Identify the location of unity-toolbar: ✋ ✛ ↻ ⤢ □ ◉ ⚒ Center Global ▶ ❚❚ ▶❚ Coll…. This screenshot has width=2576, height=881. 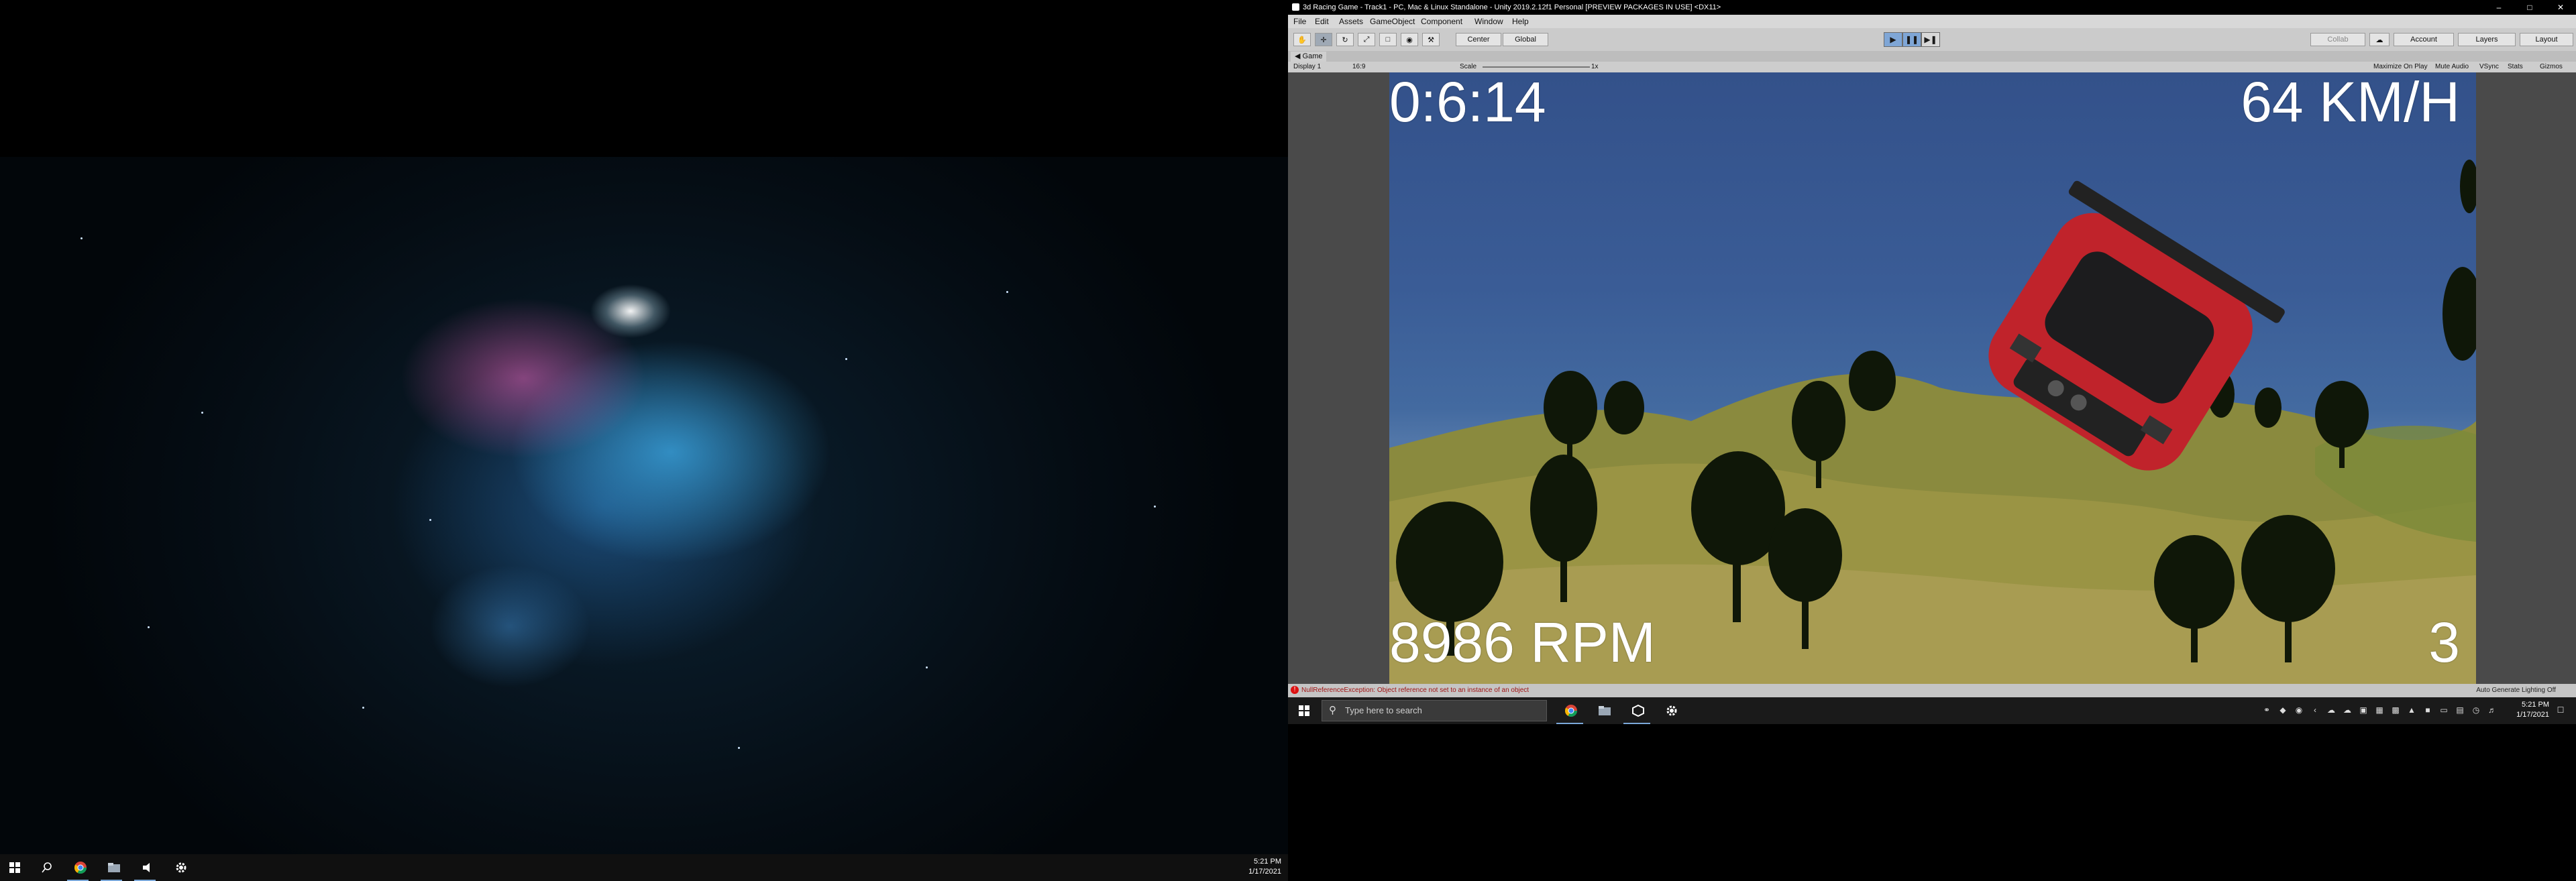
(1932, 39).